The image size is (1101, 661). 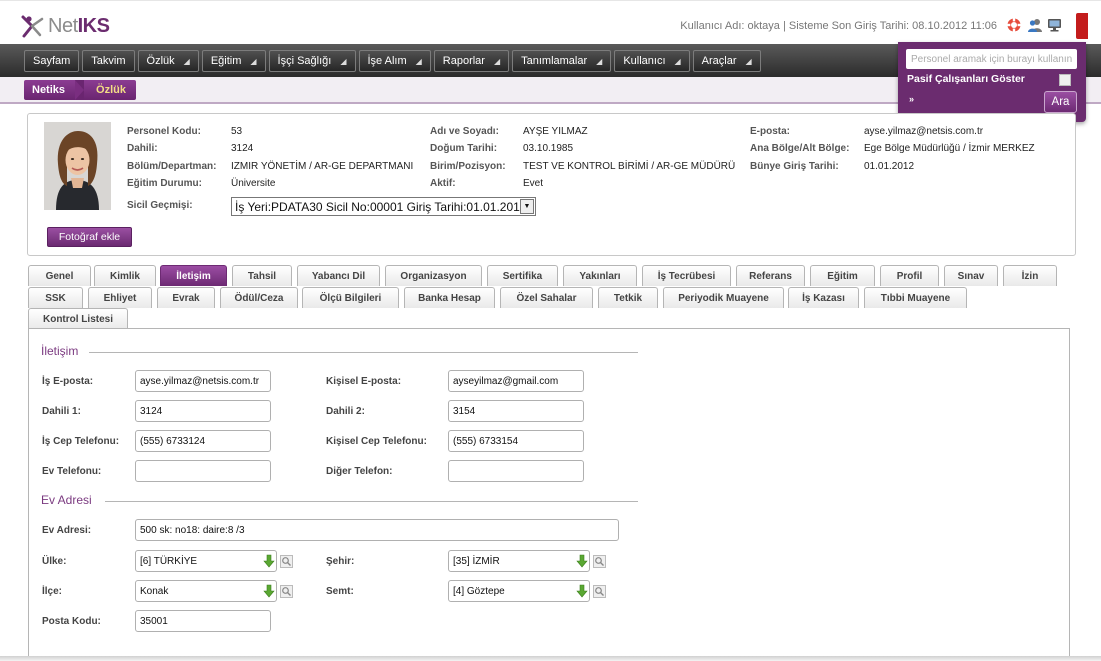 What do you see at coordinates (1035, 25) in the screenshot?
I see `users-icon` at bounding box center [1035, 25].